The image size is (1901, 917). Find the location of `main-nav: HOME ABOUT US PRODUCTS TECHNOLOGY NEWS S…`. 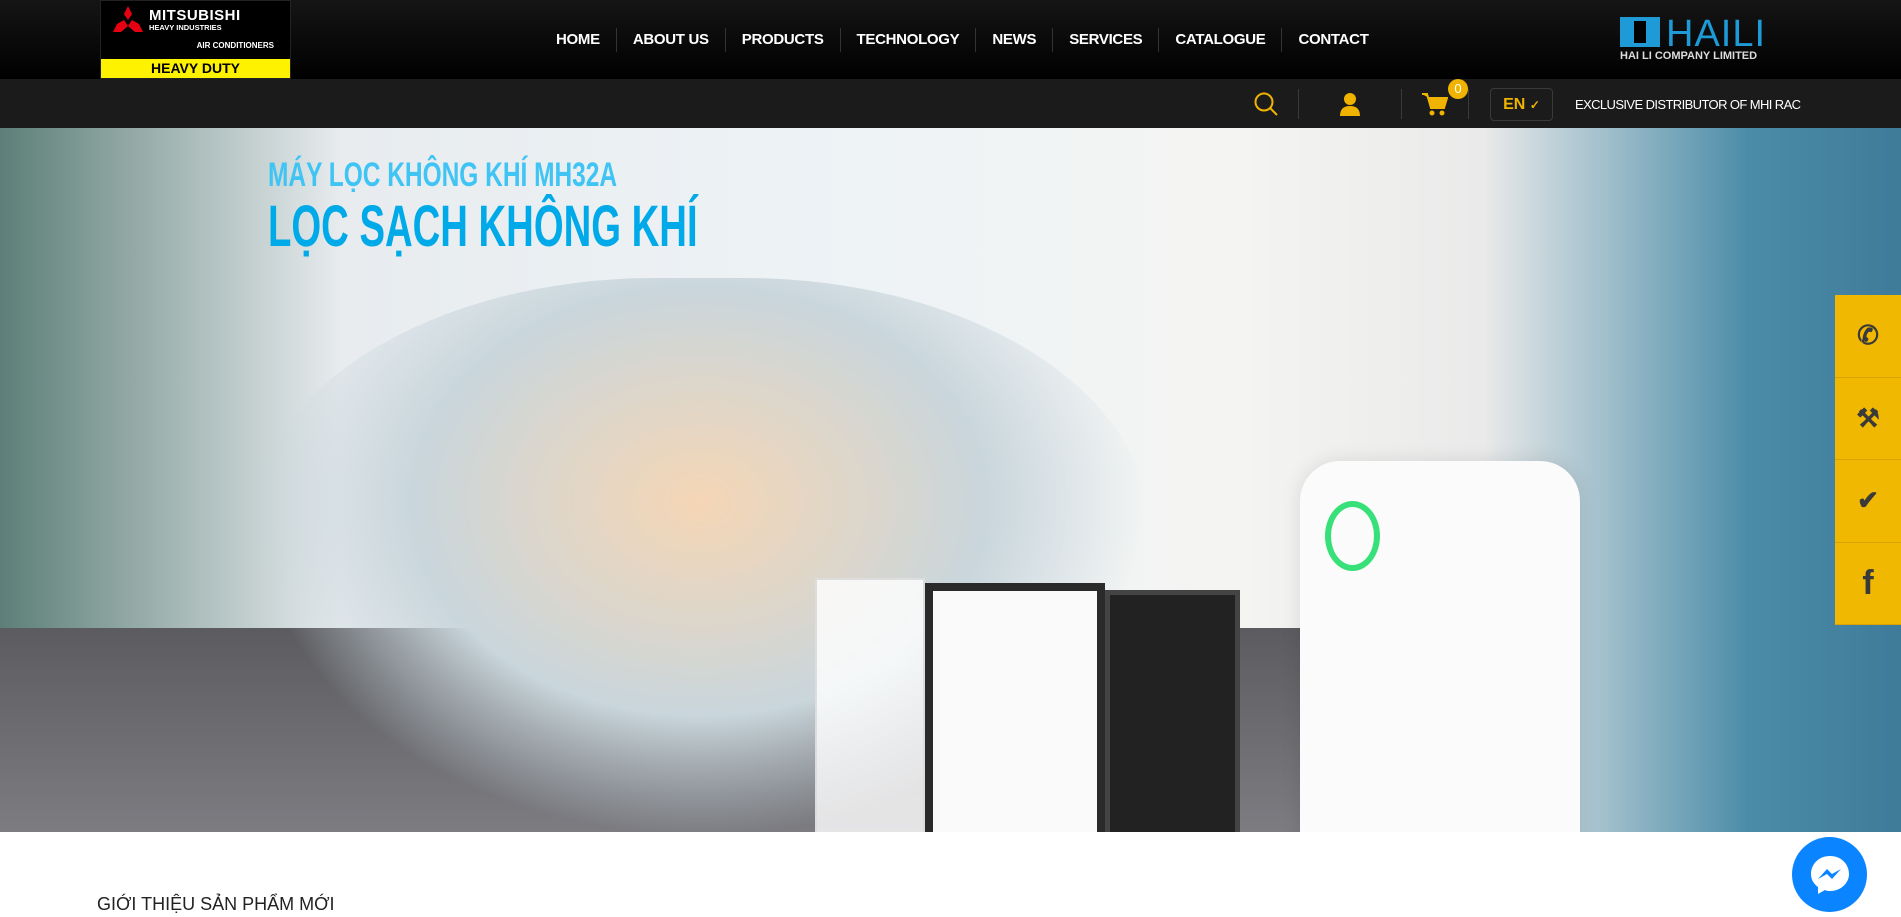

main-nav: HOME ABOUT US PRODUCTS TECHNOLOGY NEWS S… is located at coordinates (962, 40).